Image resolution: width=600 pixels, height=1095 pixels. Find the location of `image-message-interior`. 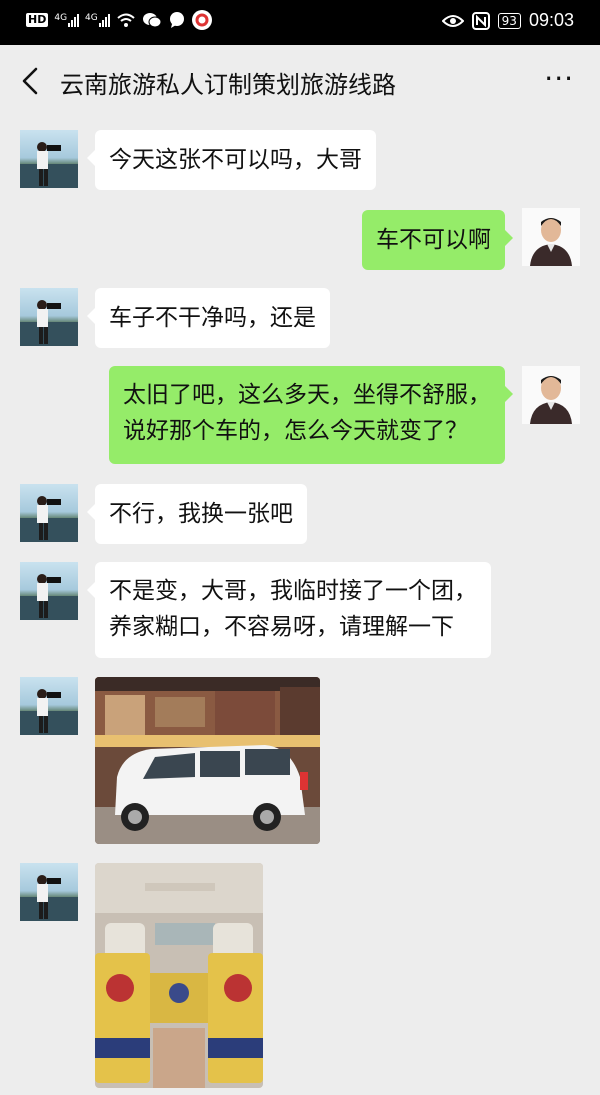

image-message-interior is located at coordinates (179, 975).